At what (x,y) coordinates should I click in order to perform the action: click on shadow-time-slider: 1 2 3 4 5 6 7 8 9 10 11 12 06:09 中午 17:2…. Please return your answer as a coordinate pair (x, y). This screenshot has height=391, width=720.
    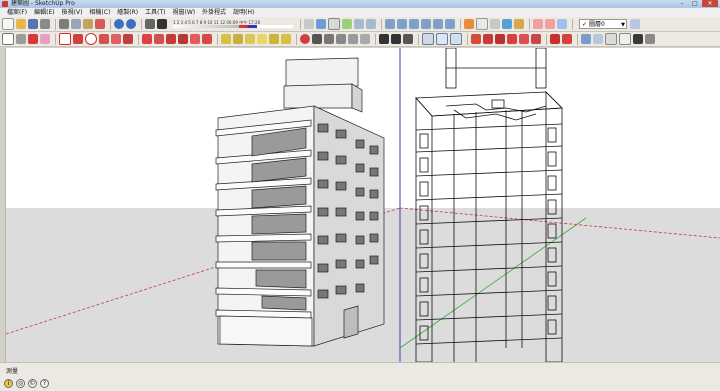
    Looking at the image, I should click on (233, 24).